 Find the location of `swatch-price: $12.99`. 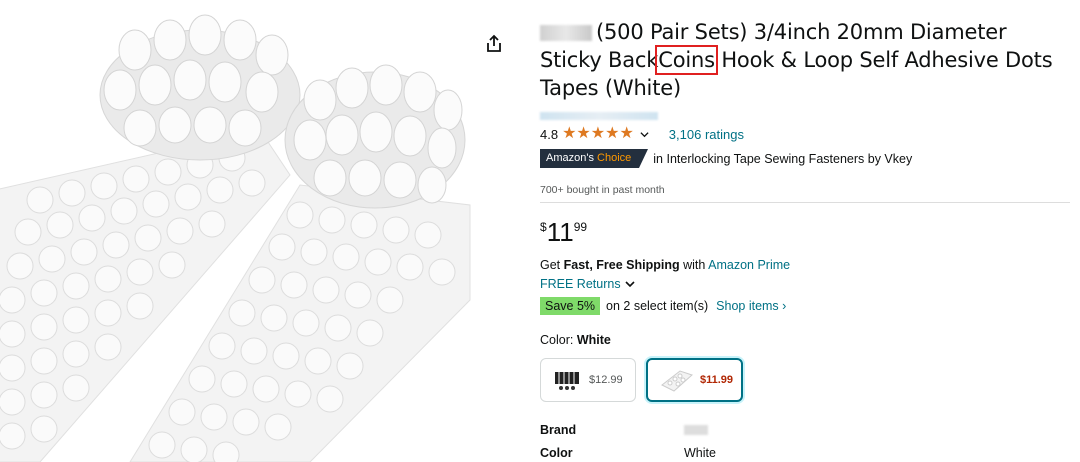

swatch-price: $12.99 is located at coordinates (606, 380).